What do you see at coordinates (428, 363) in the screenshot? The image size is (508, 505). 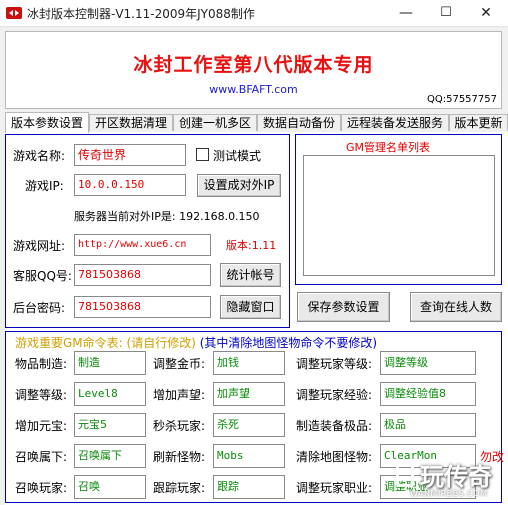 I see `command-field: 调整等级` at bounding box center [428, 363].